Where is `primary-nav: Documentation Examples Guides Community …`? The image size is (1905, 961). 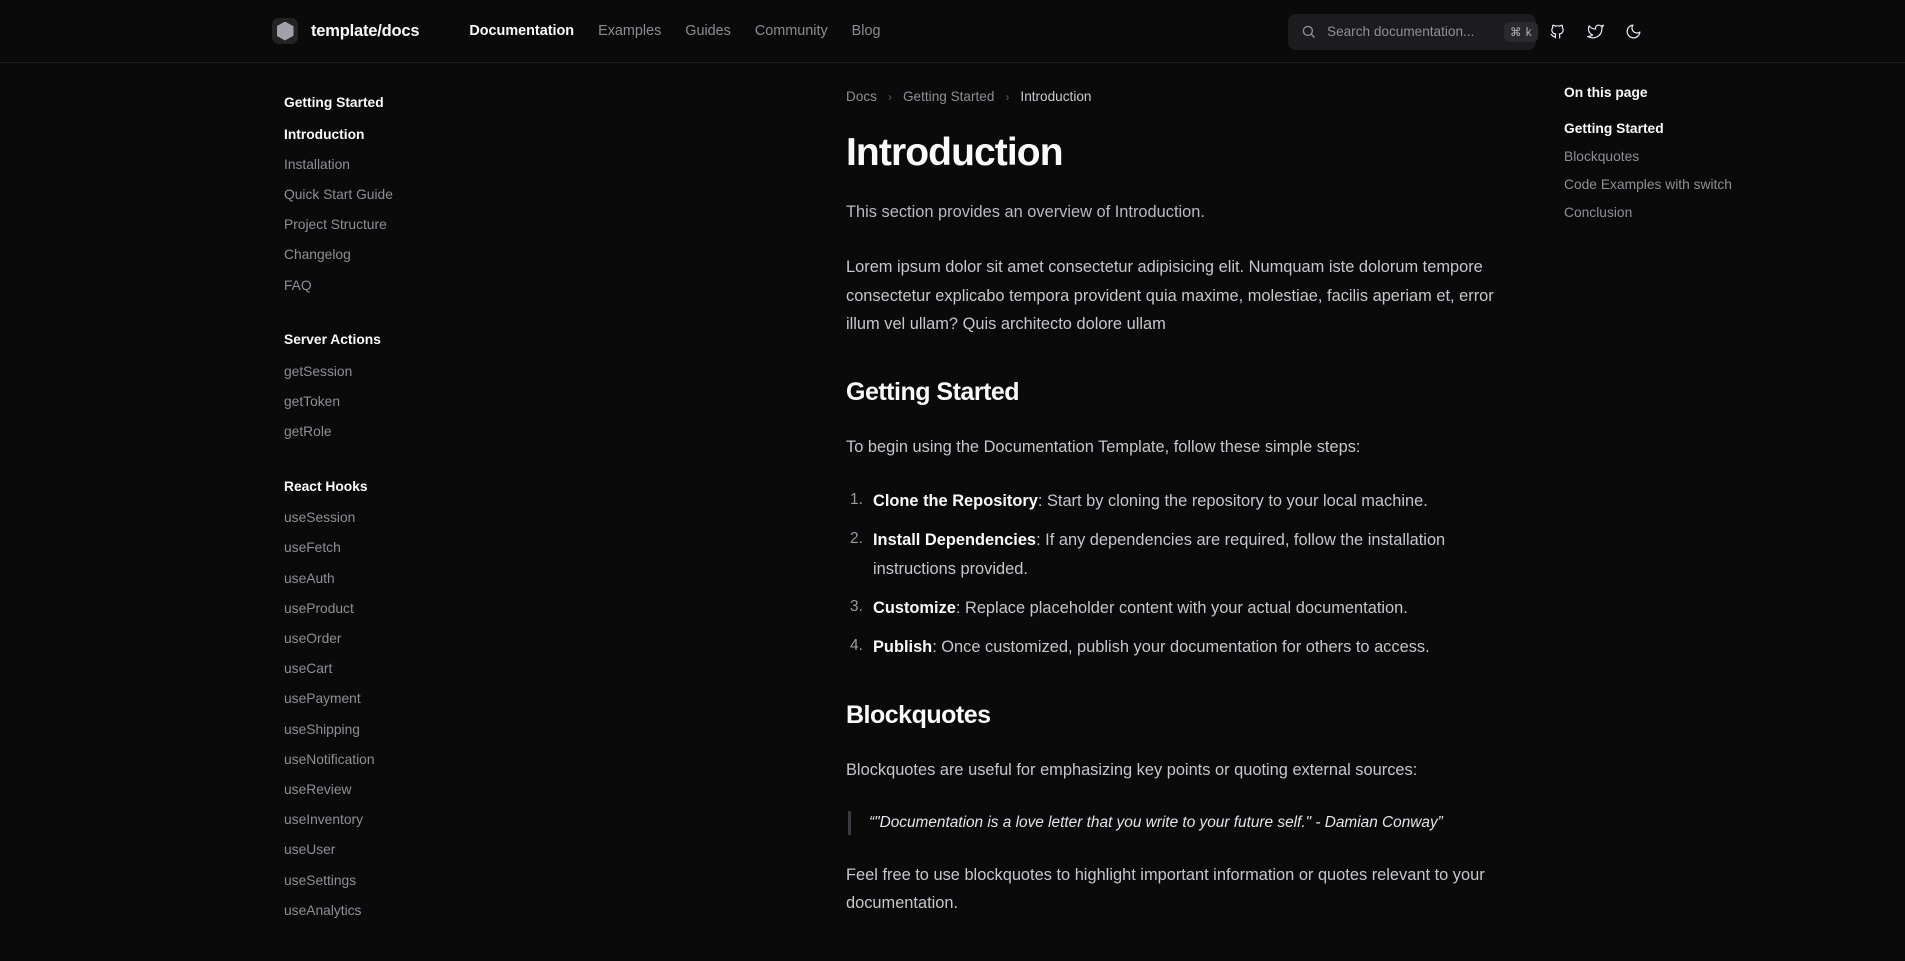
primary-nav: Documentation Examples Guides Community … is located at coordinates (674, 31).